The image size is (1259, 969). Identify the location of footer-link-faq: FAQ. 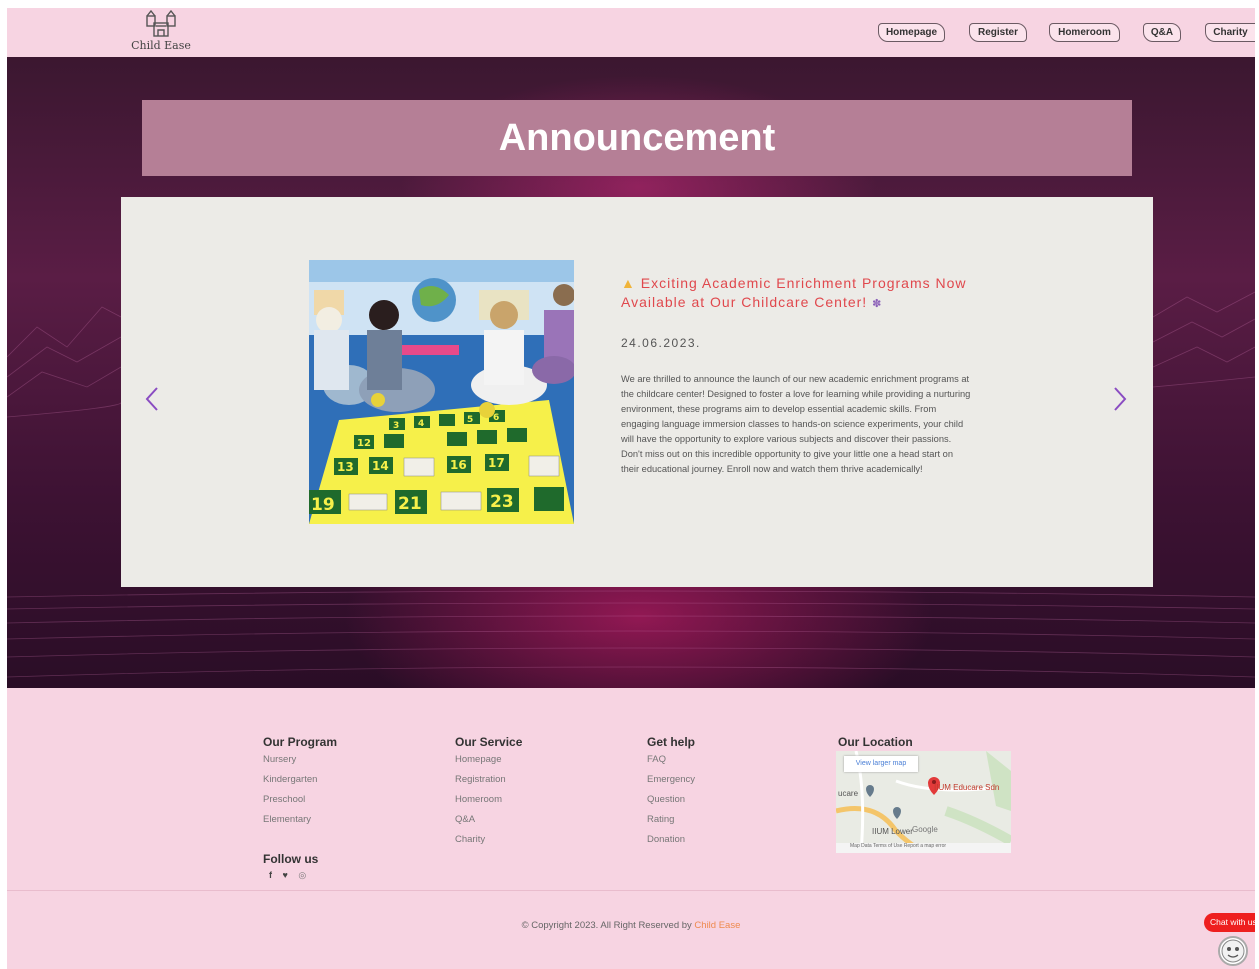
(671, 760).